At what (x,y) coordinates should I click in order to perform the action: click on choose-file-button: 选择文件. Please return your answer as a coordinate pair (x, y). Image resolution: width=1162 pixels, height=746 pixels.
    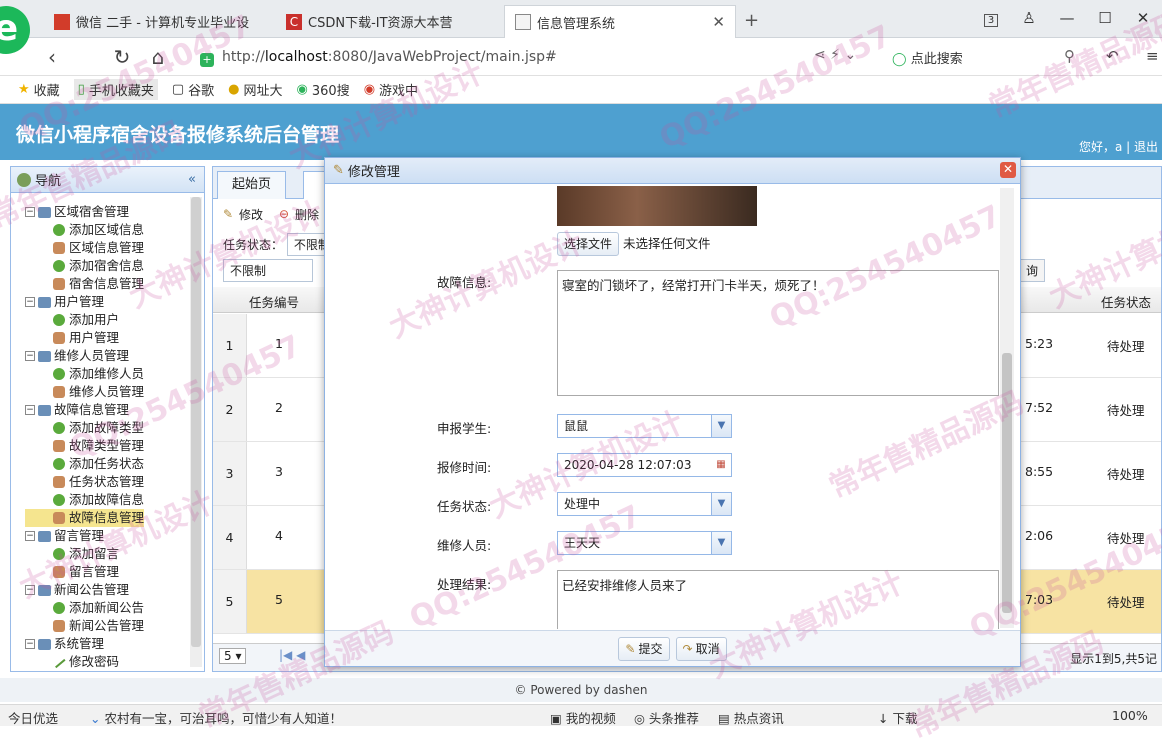
    Looking at the image, I should click on (588, 244).